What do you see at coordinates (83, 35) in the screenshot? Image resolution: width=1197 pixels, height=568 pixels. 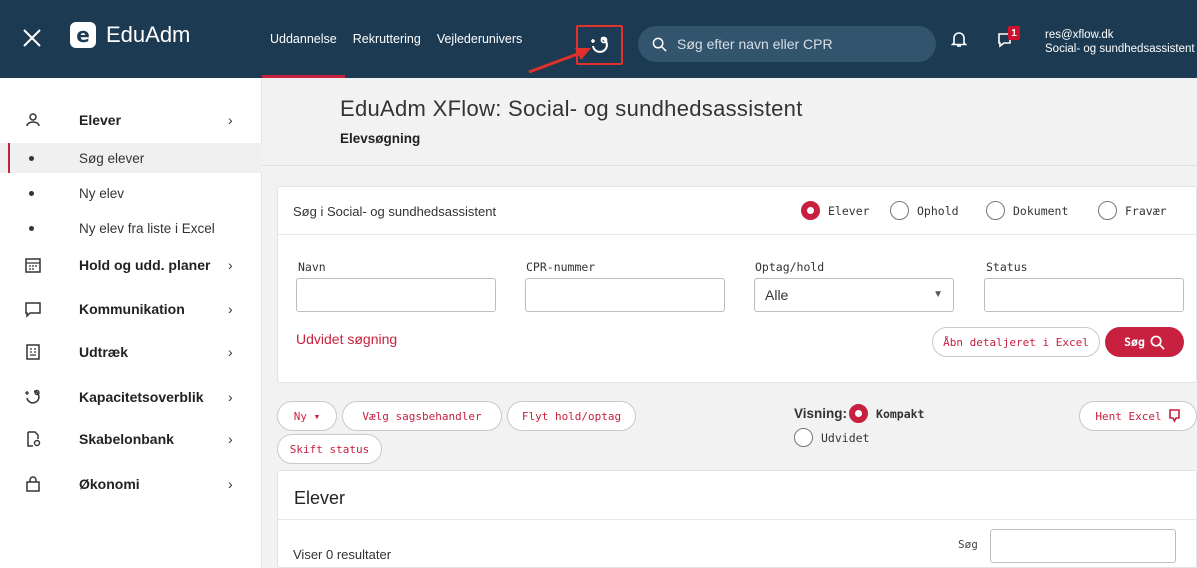 I see `app-logo: e` at bounding box center [83, 35].